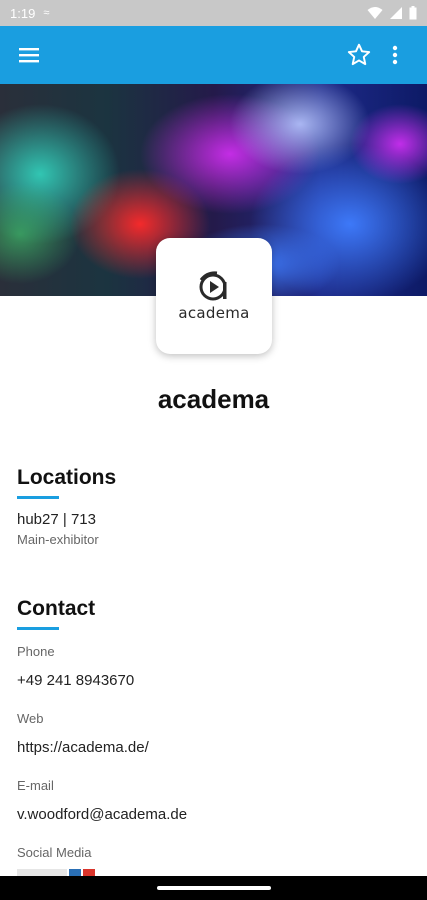 The width and height of the screenshot is (427, 900). I want to click on status-bar: 1:19 ≈, so click(213, 13).